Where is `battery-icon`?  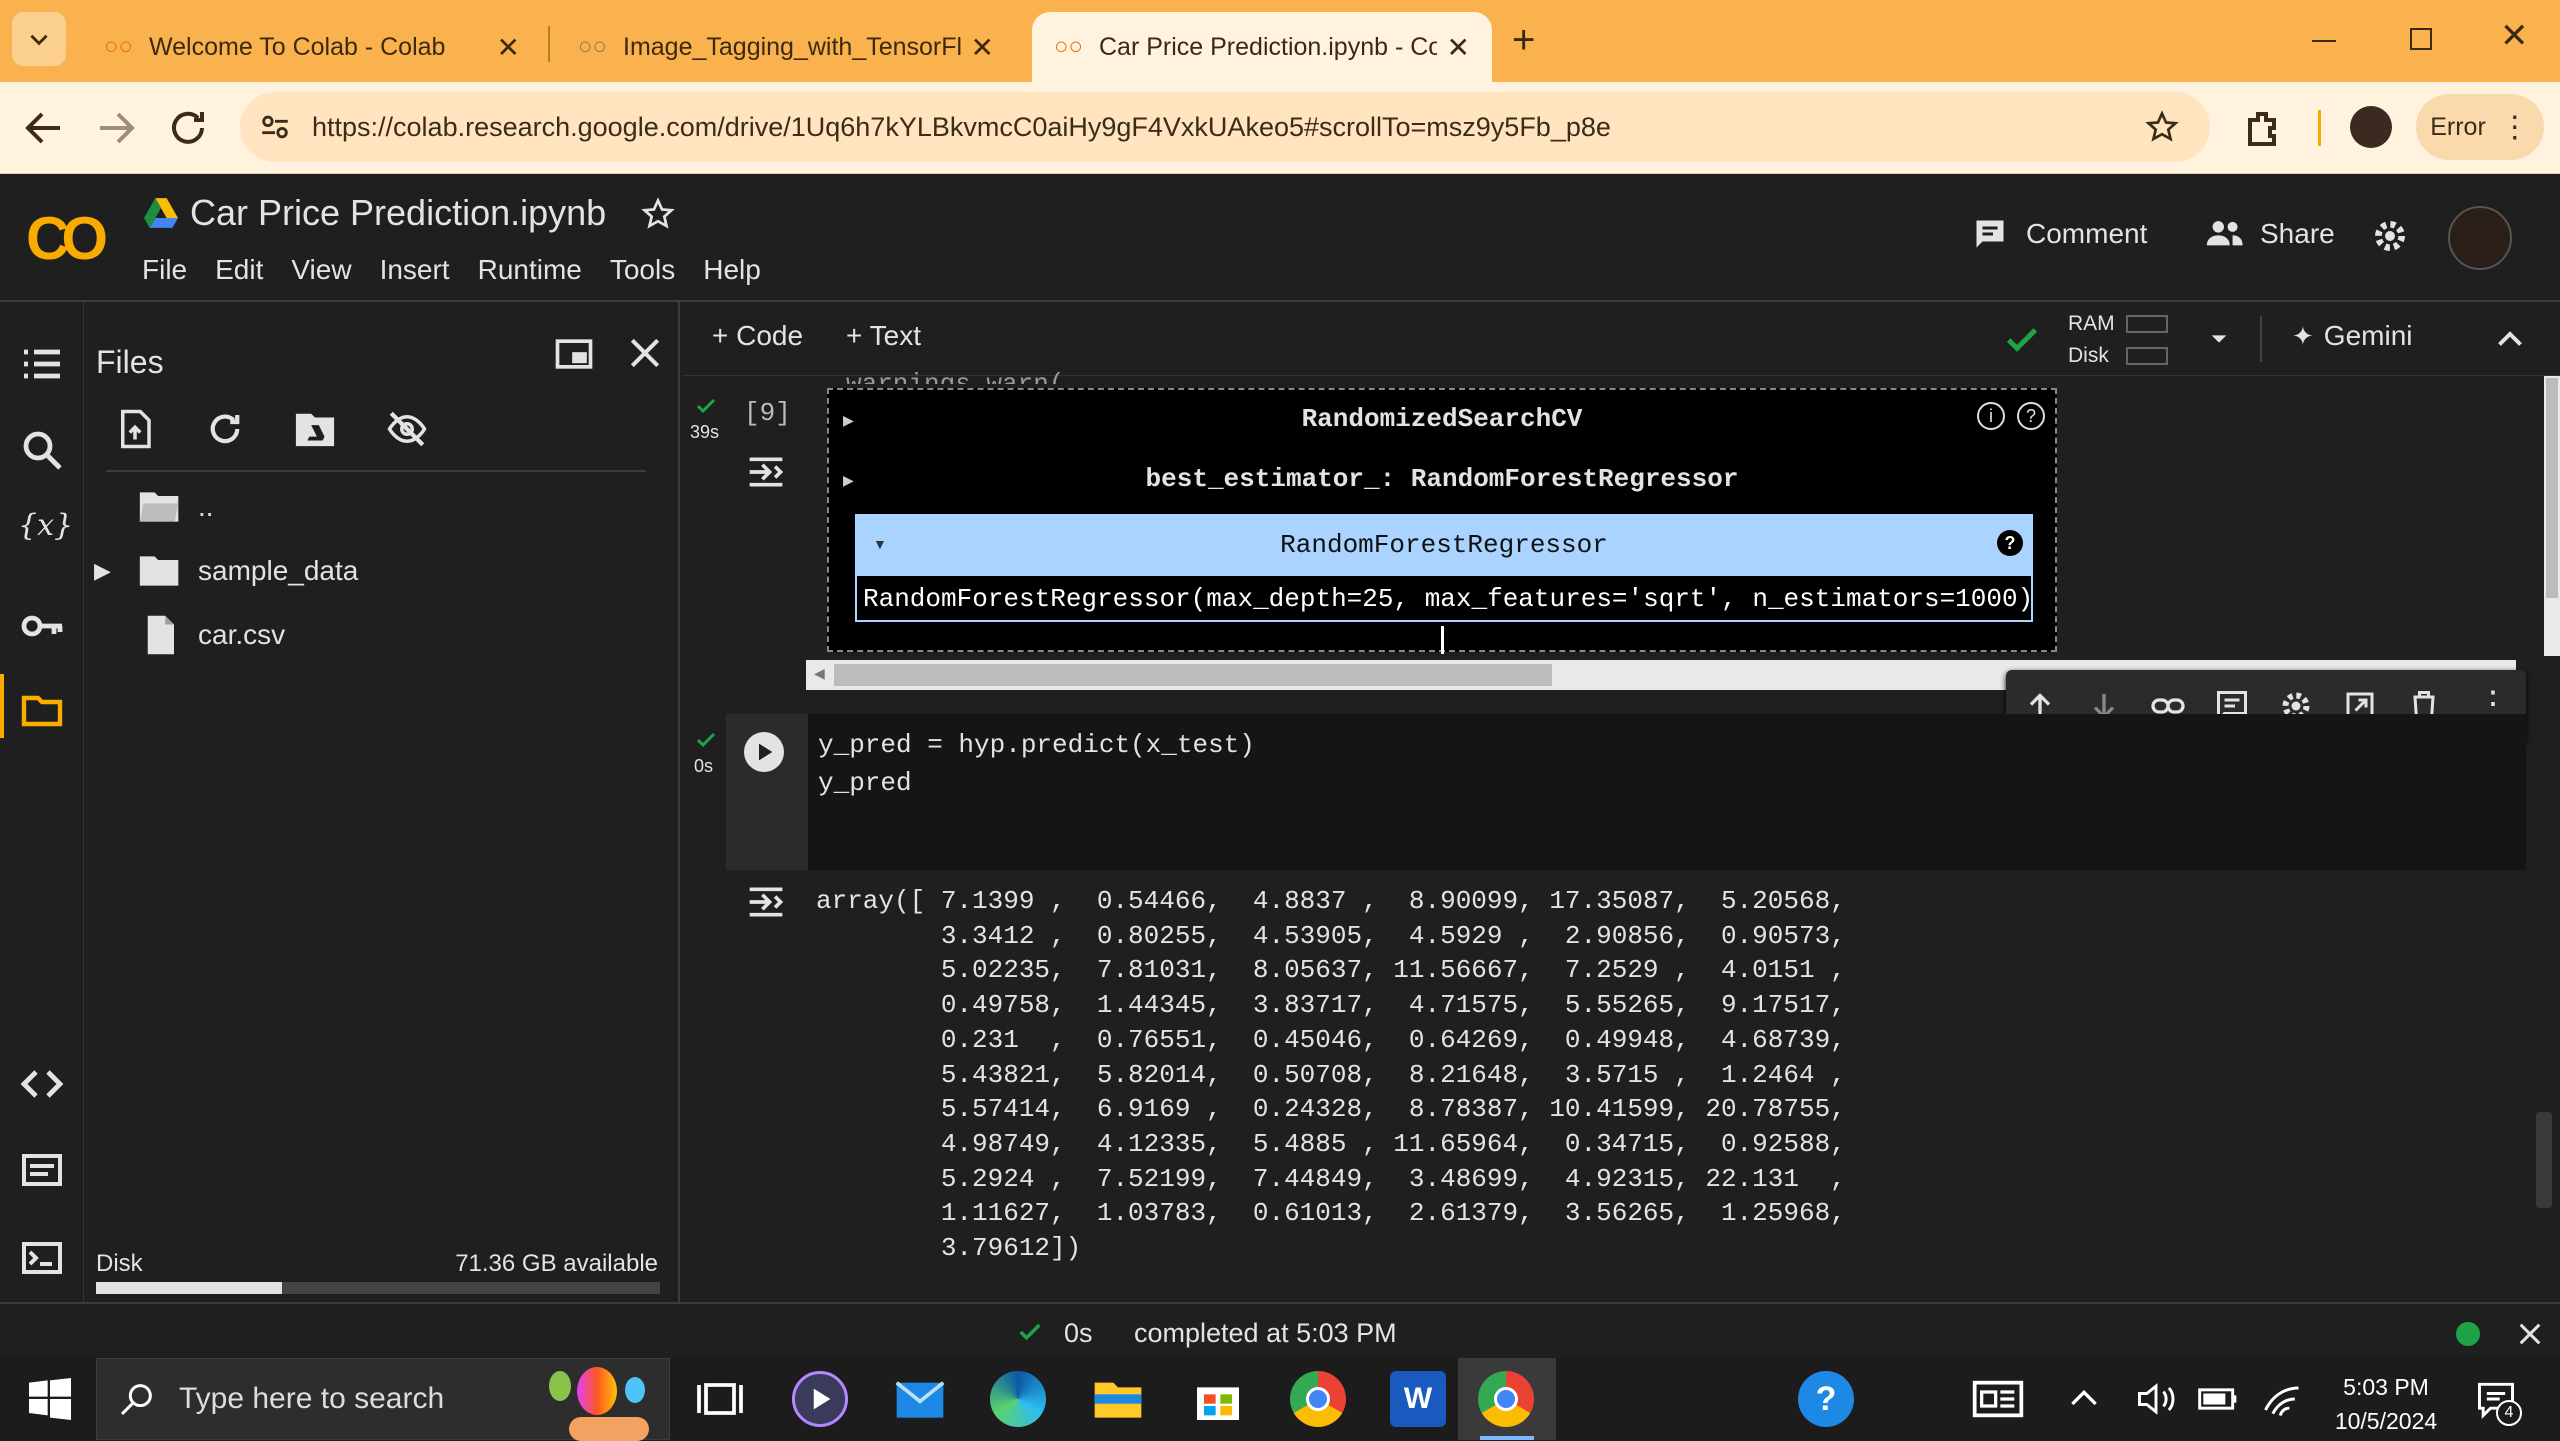
battery-icon is located at coordinates (2218, 1399).